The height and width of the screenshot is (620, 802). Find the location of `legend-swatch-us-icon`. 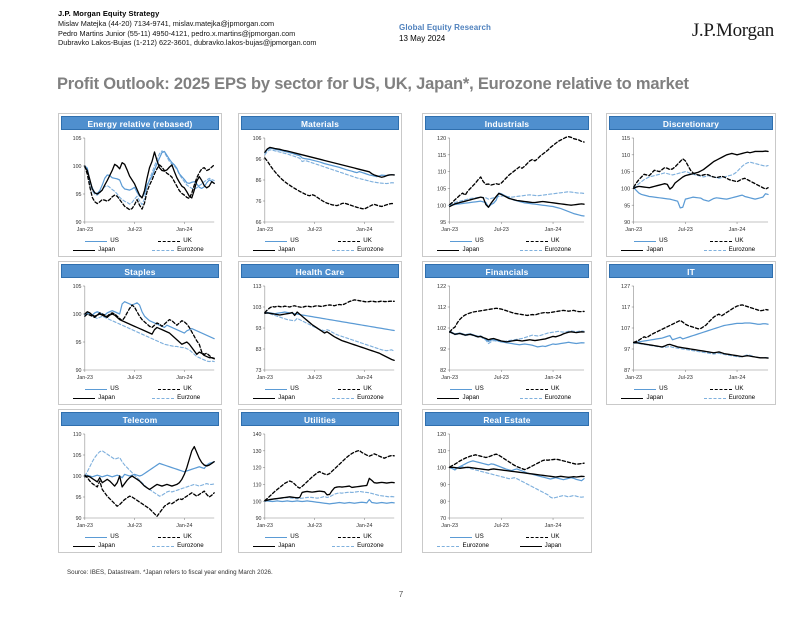

legend-swatch-us-icon is located at coordinates (96, 241).